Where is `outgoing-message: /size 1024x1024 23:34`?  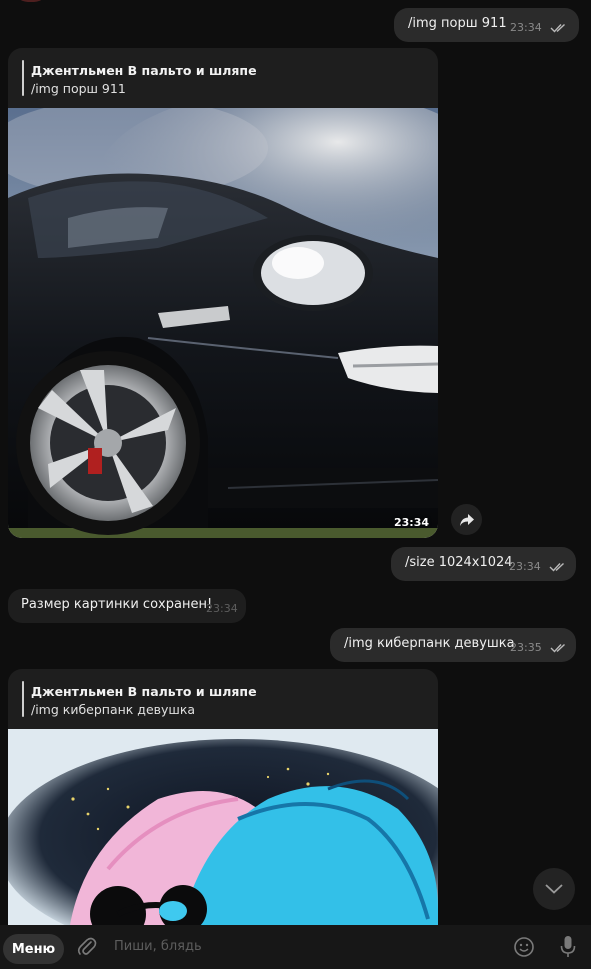 outgoing-message: /size 1024x1024 23:34 is located at coordinates (483, 564).